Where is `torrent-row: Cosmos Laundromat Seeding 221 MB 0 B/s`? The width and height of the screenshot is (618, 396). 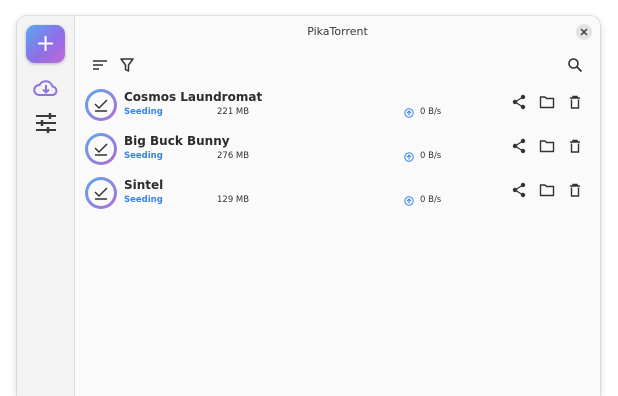
torrent-row: Cosmos Laundromat Seeding 221 MB 0 B/s is located at coordinates (337, 111).